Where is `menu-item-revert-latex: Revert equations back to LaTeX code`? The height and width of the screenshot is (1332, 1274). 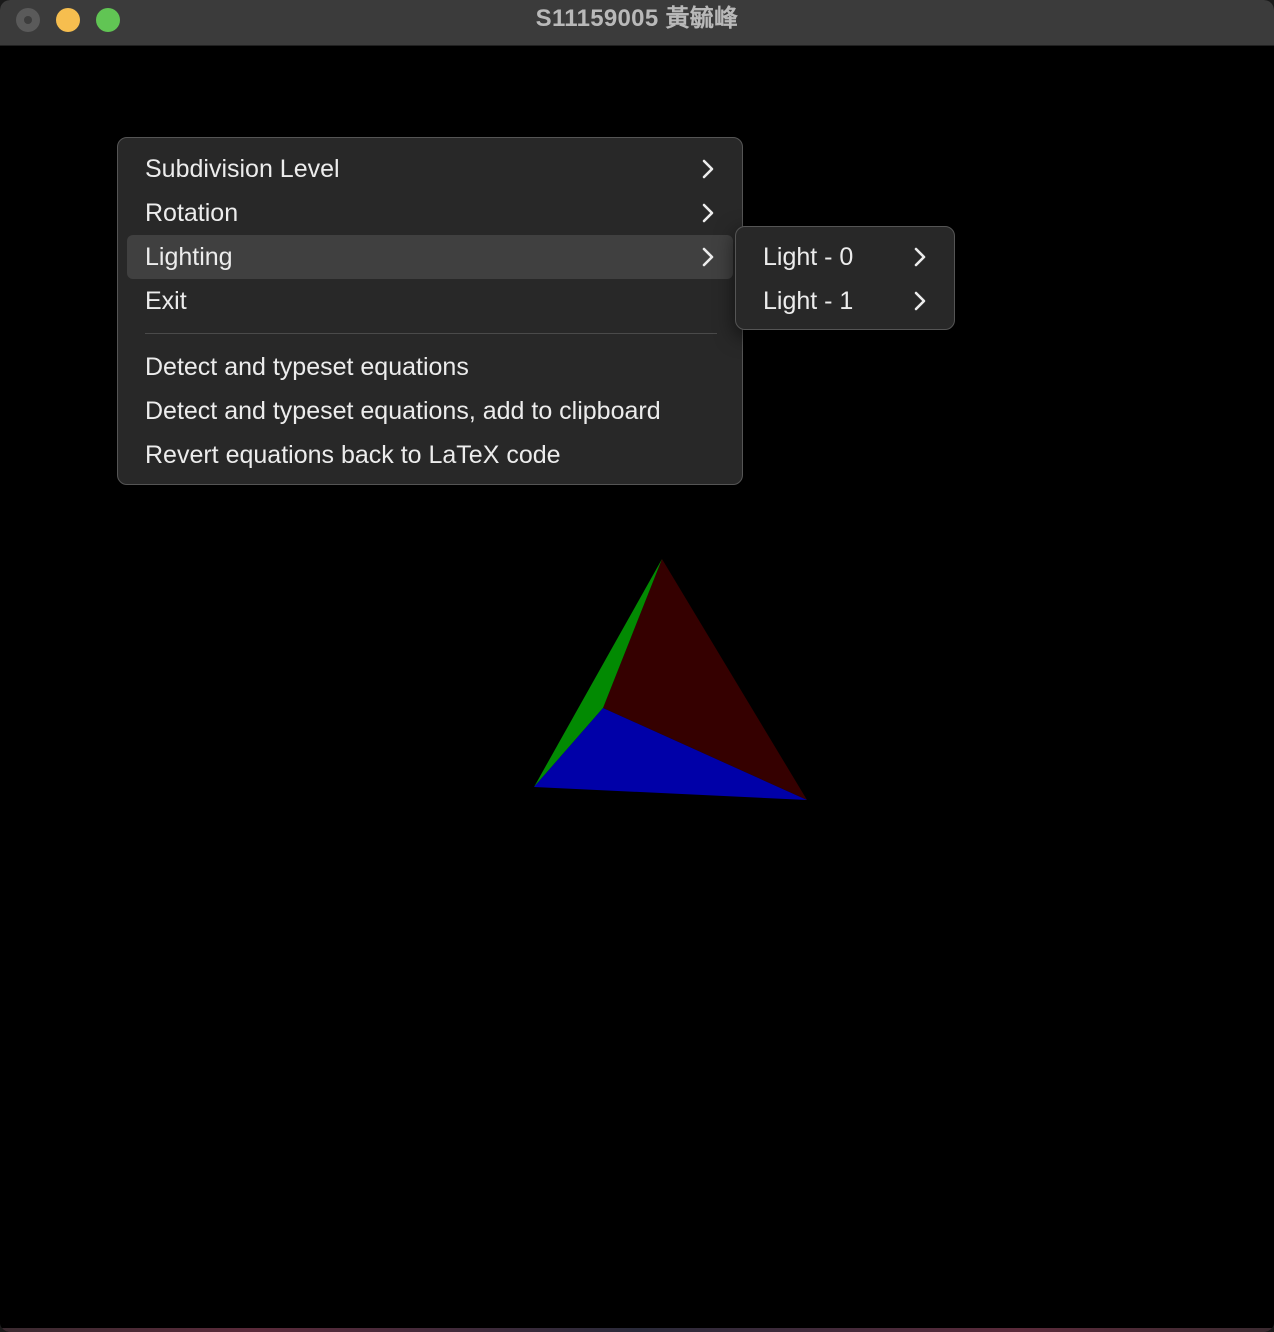
menu-item-revert-latex: Revert equations back to LaTeX code is located at coordinates (430, 455).